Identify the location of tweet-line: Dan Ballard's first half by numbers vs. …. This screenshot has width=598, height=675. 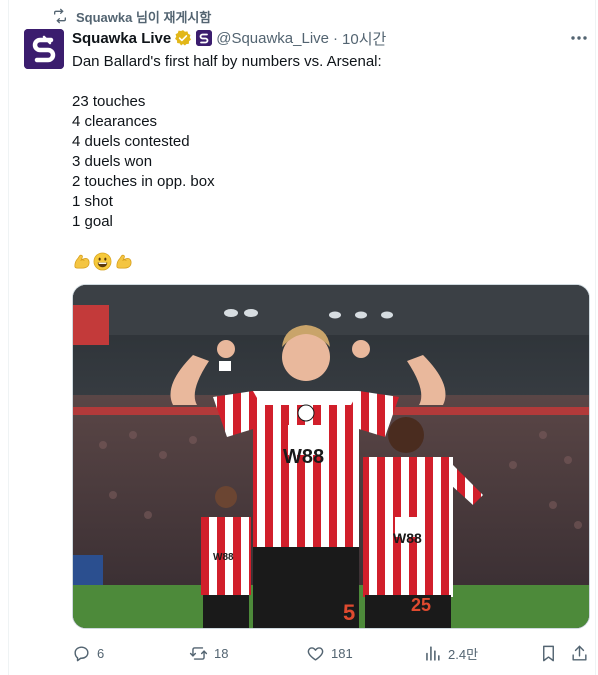
(227, 61).